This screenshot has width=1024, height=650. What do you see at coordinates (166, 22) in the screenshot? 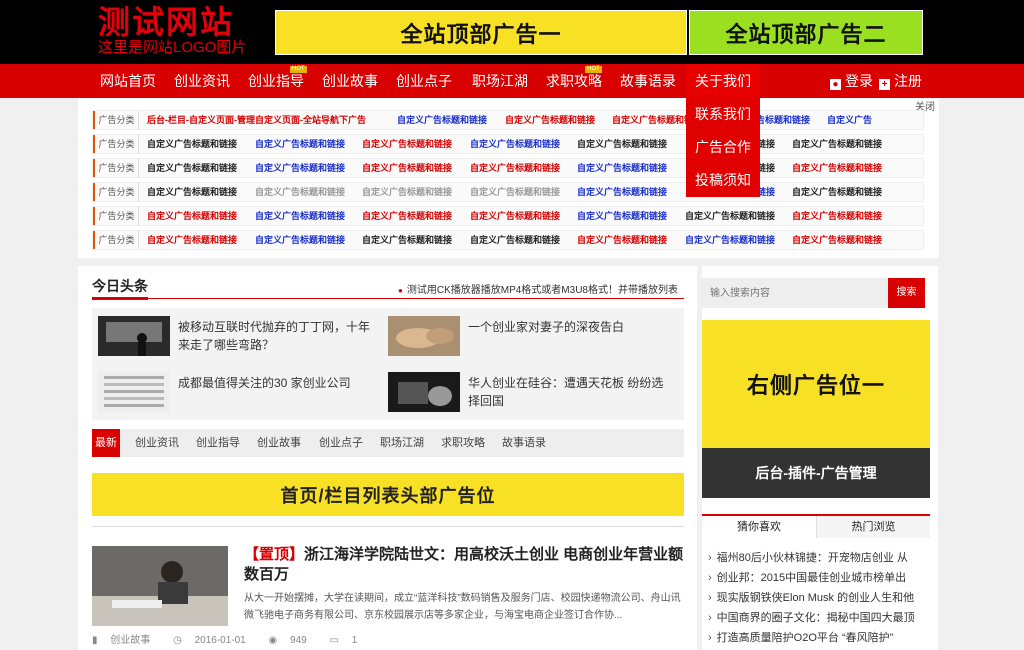
I see `site-logo: 测试网站` at bounding box center [166, 22].